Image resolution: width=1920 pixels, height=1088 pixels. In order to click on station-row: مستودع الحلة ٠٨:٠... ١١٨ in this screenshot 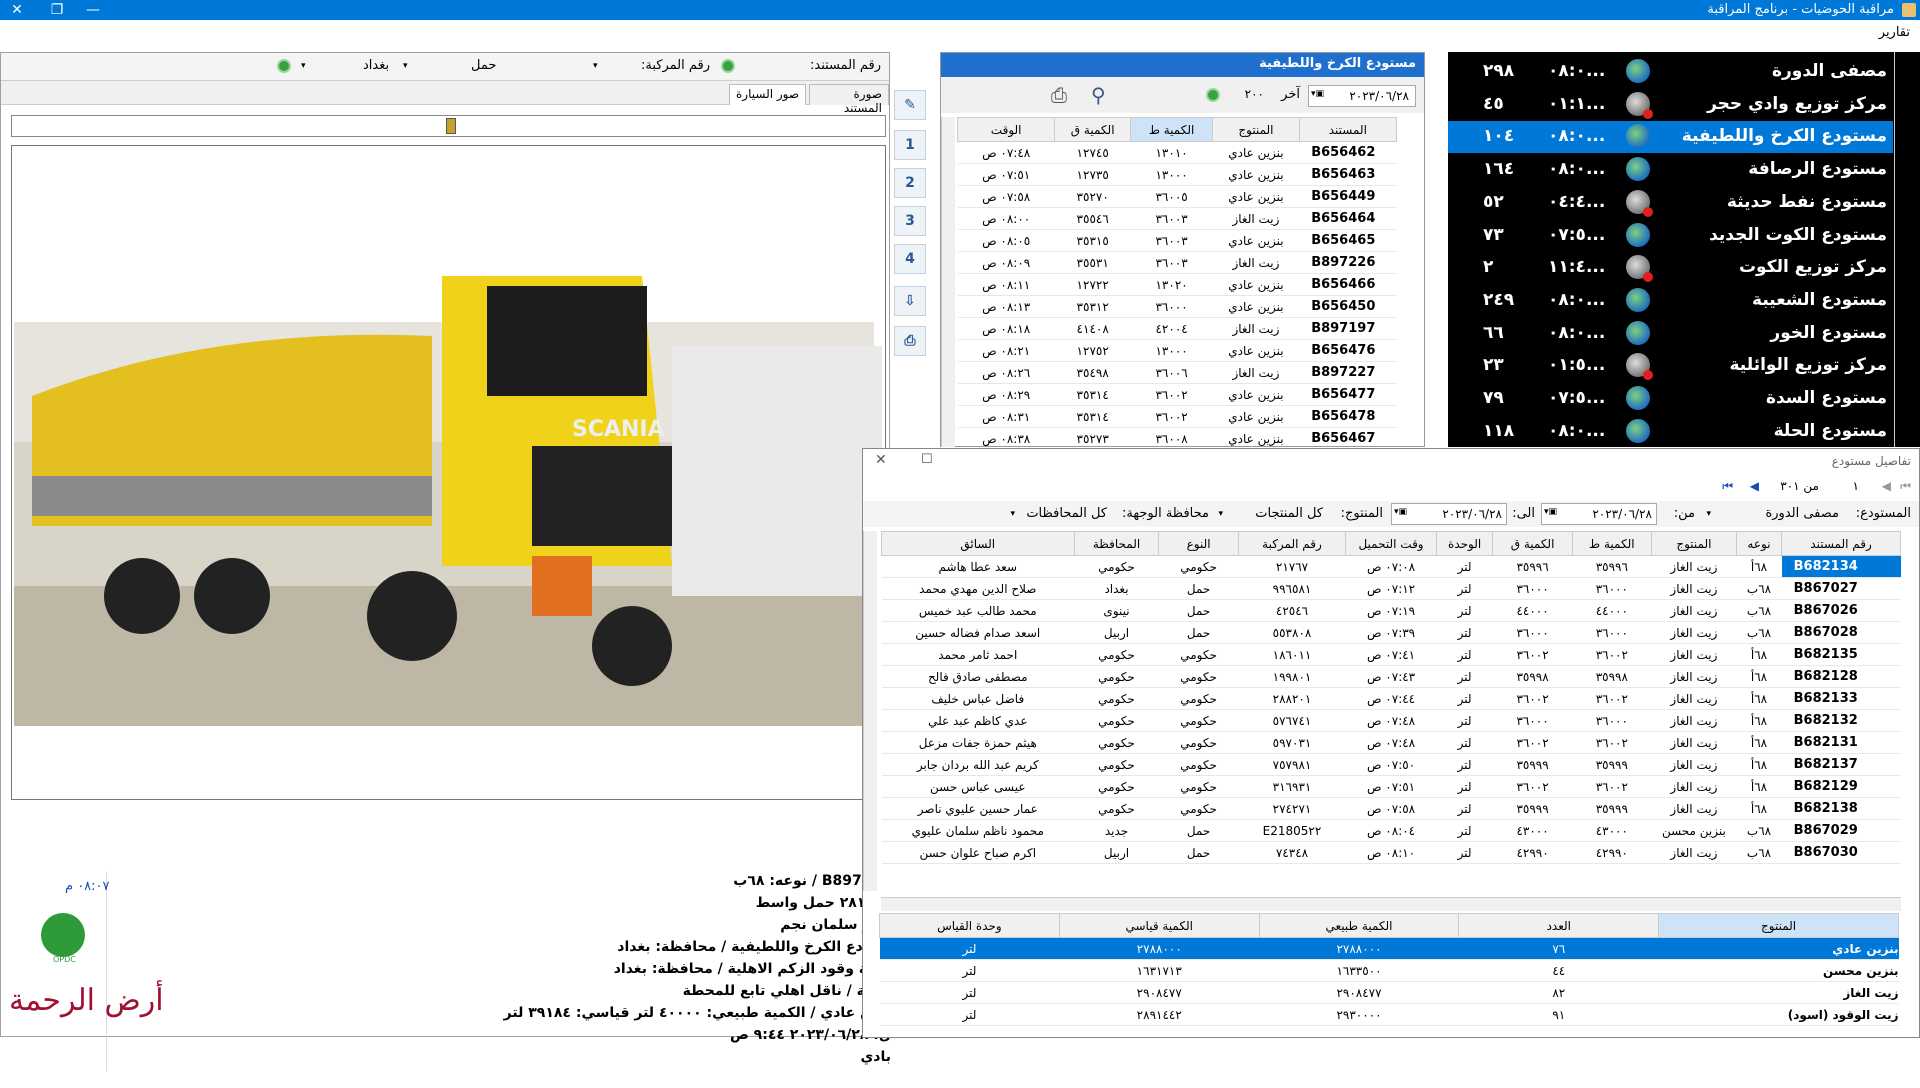, I will do `click(1670, 432)`.